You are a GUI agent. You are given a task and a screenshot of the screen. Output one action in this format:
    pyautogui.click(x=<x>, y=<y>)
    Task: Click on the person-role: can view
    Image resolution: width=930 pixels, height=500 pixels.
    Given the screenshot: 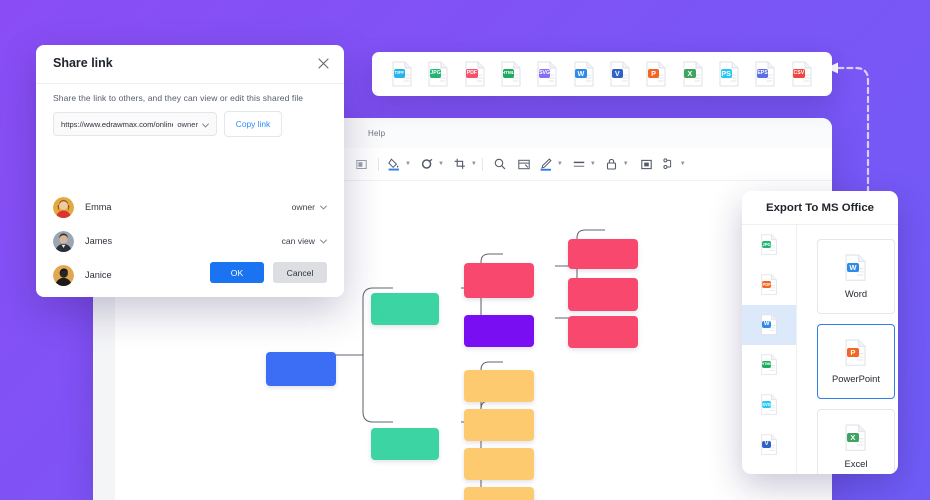 What is the action you would take?
    pyautogui.click(x=304, y=241)
    